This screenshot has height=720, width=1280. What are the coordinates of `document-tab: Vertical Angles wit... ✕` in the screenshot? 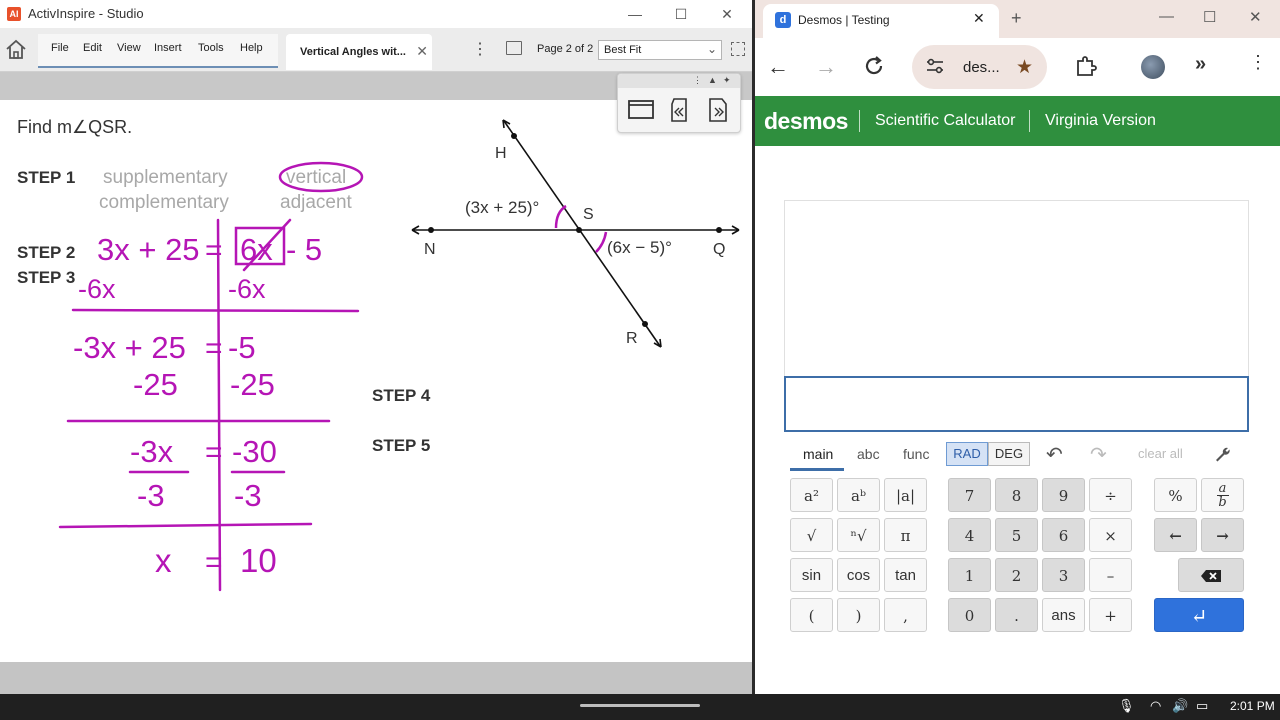 It's located at (359, 52).